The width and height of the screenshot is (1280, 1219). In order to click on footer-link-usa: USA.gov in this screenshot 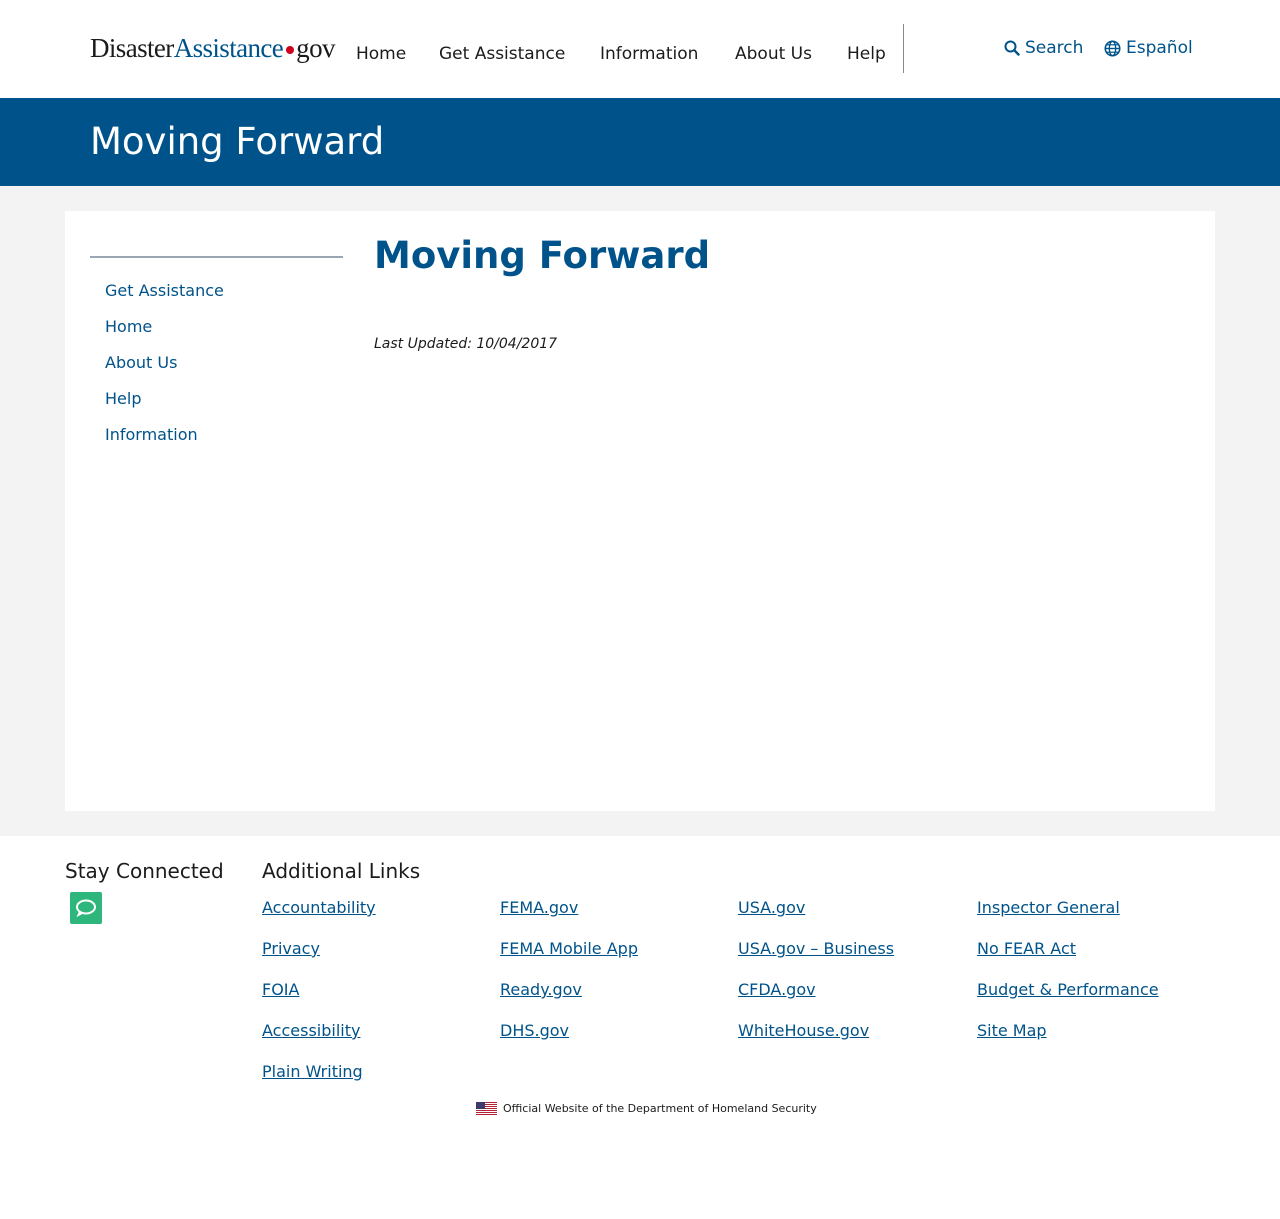, I will do `click(771, 907)`.